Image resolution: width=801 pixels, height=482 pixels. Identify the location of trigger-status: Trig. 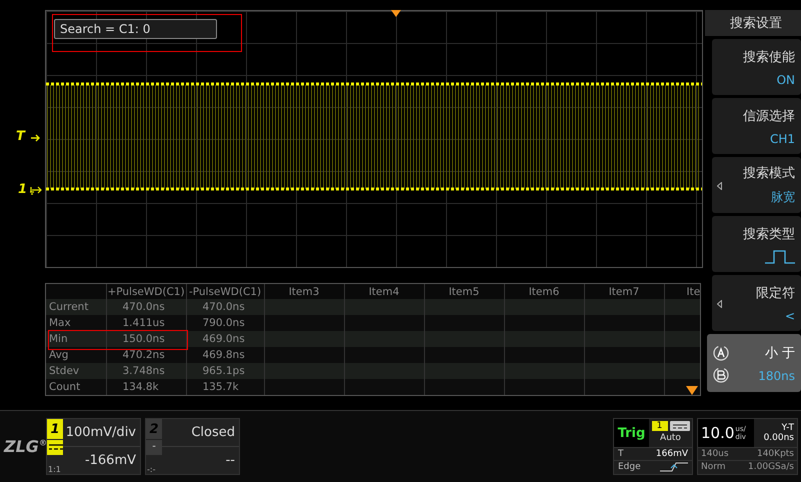
(631, 433).